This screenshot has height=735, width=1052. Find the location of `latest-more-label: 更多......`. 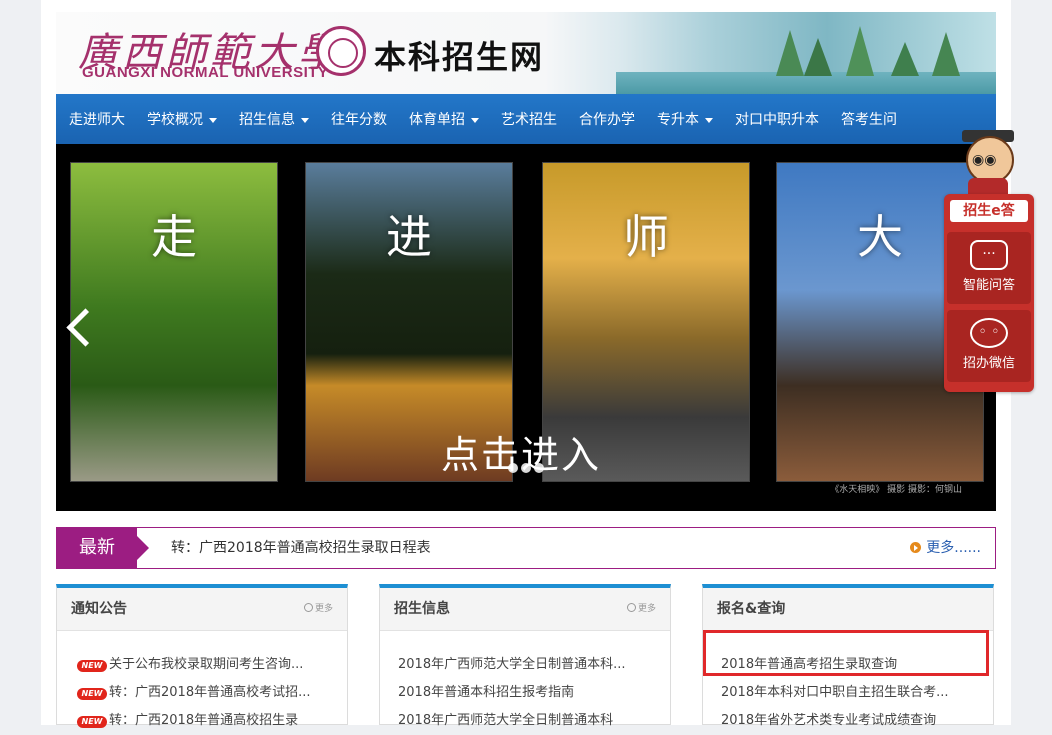

latest-more-label: 更多...... is located at coordinates (953, 548).